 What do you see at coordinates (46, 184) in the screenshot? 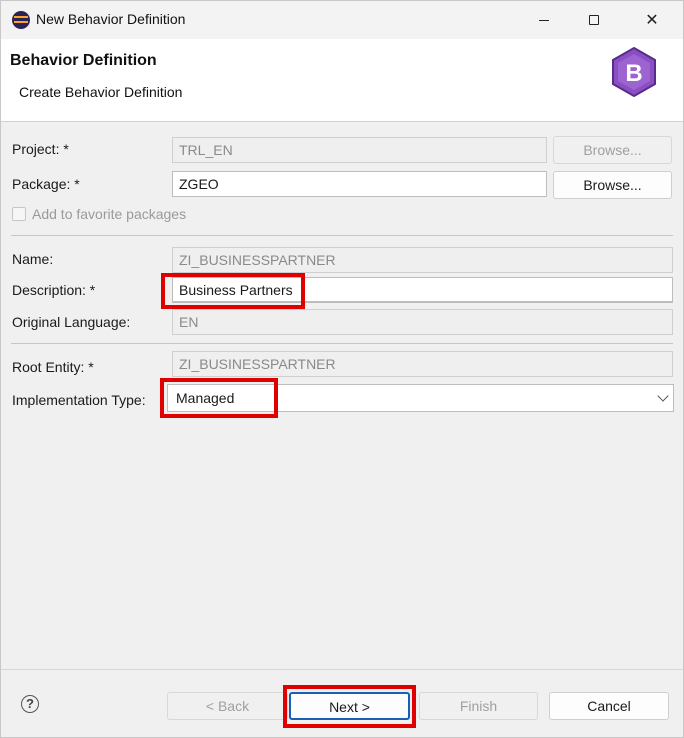
I see `package-label: Package: *` at bounding box center [46, 184].